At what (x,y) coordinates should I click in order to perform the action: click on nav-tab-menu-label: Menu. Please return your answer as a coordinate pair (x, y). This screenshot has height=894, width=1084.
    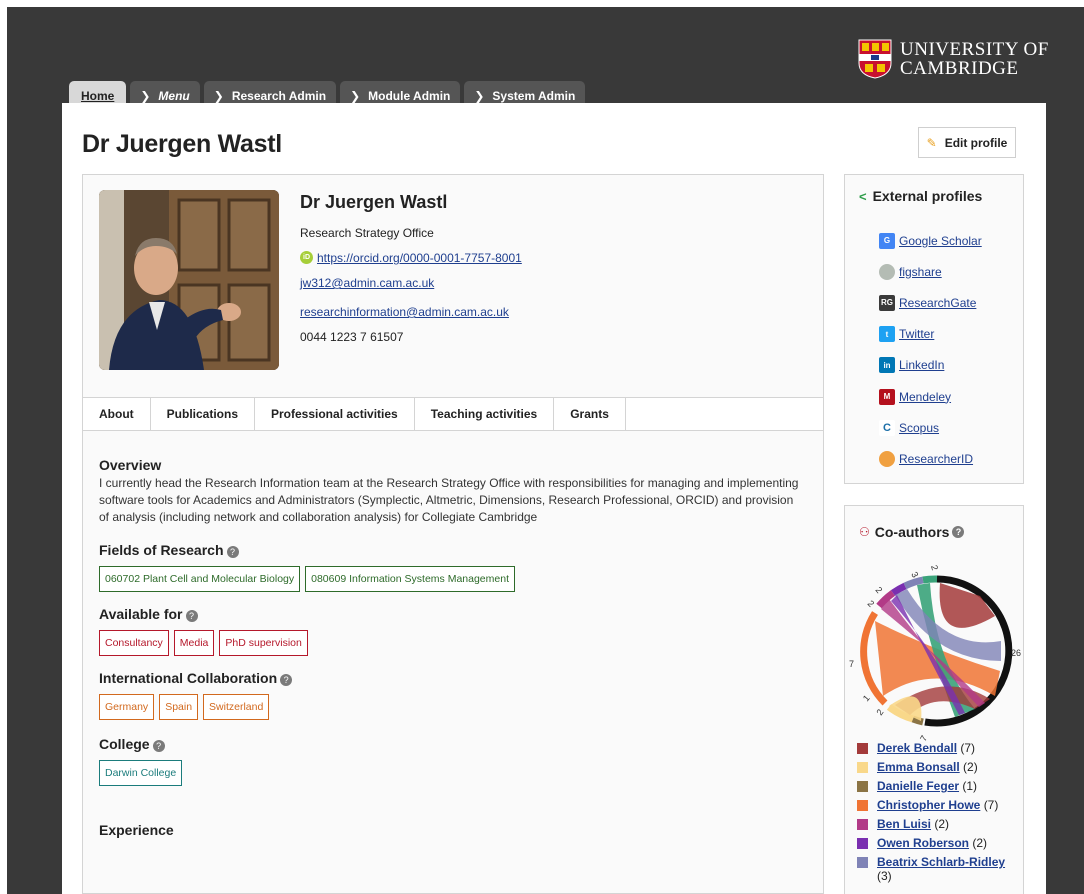
    Looking at the image, I should click on (174, 95).